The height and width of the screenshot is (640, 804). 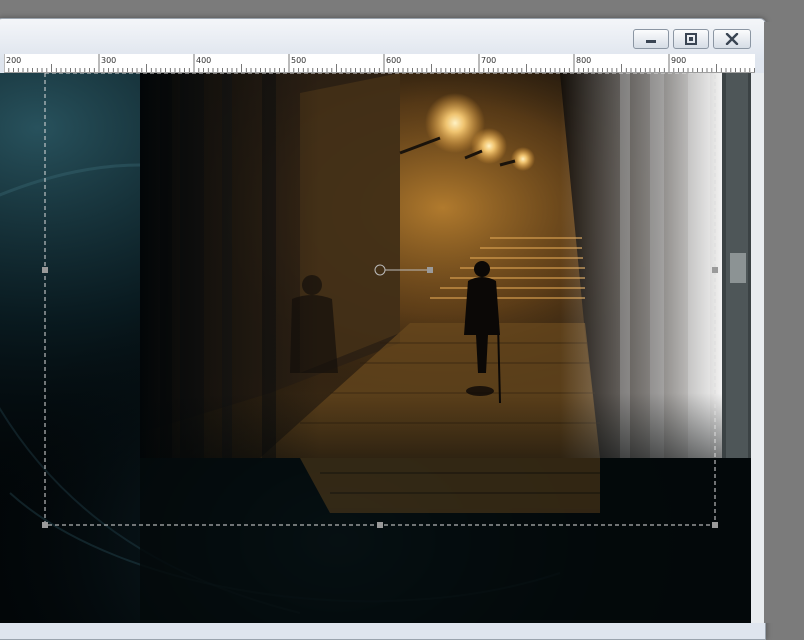 I want to click on horizontal-ruler: 200 300 400 500 600 700 800 900, so click(x=379, y=63).